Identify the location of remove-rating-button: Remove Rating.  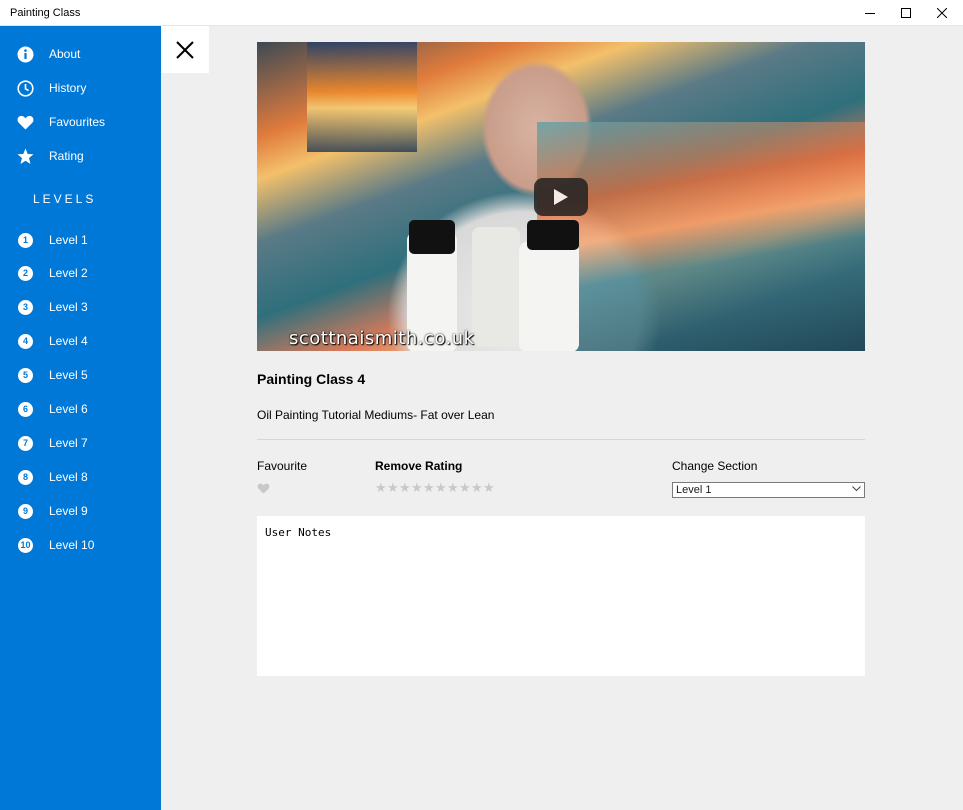
(418, 466).